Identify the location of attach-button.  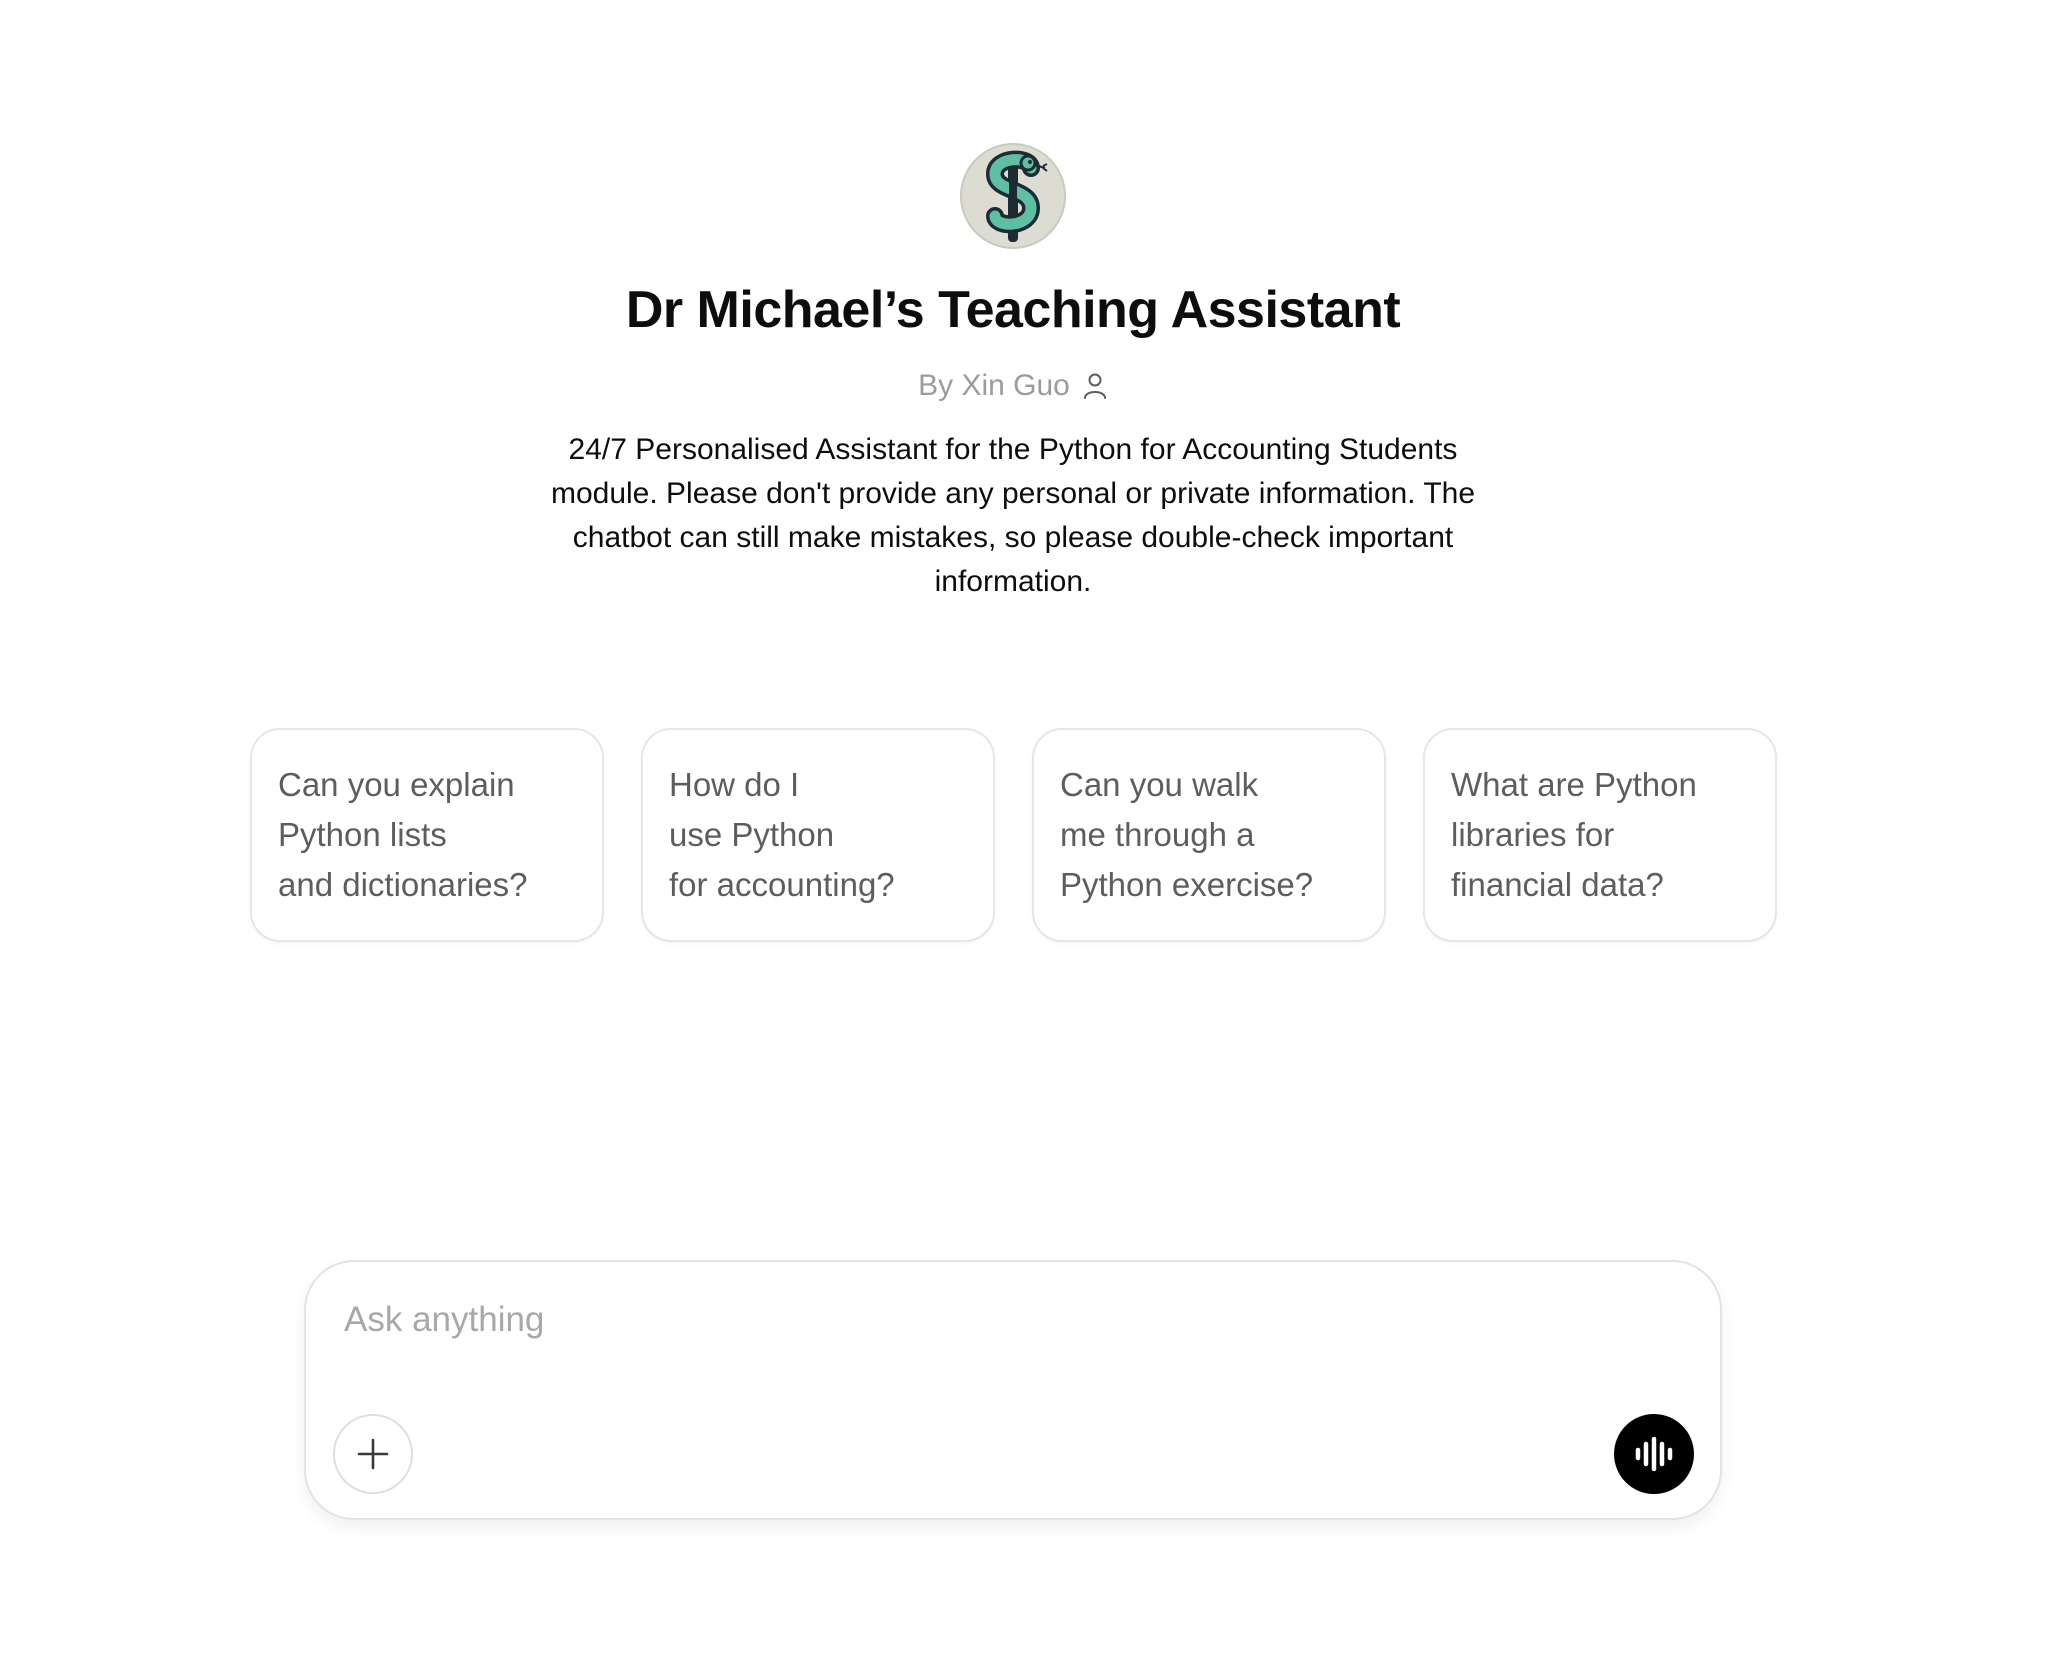
(373, 1454).